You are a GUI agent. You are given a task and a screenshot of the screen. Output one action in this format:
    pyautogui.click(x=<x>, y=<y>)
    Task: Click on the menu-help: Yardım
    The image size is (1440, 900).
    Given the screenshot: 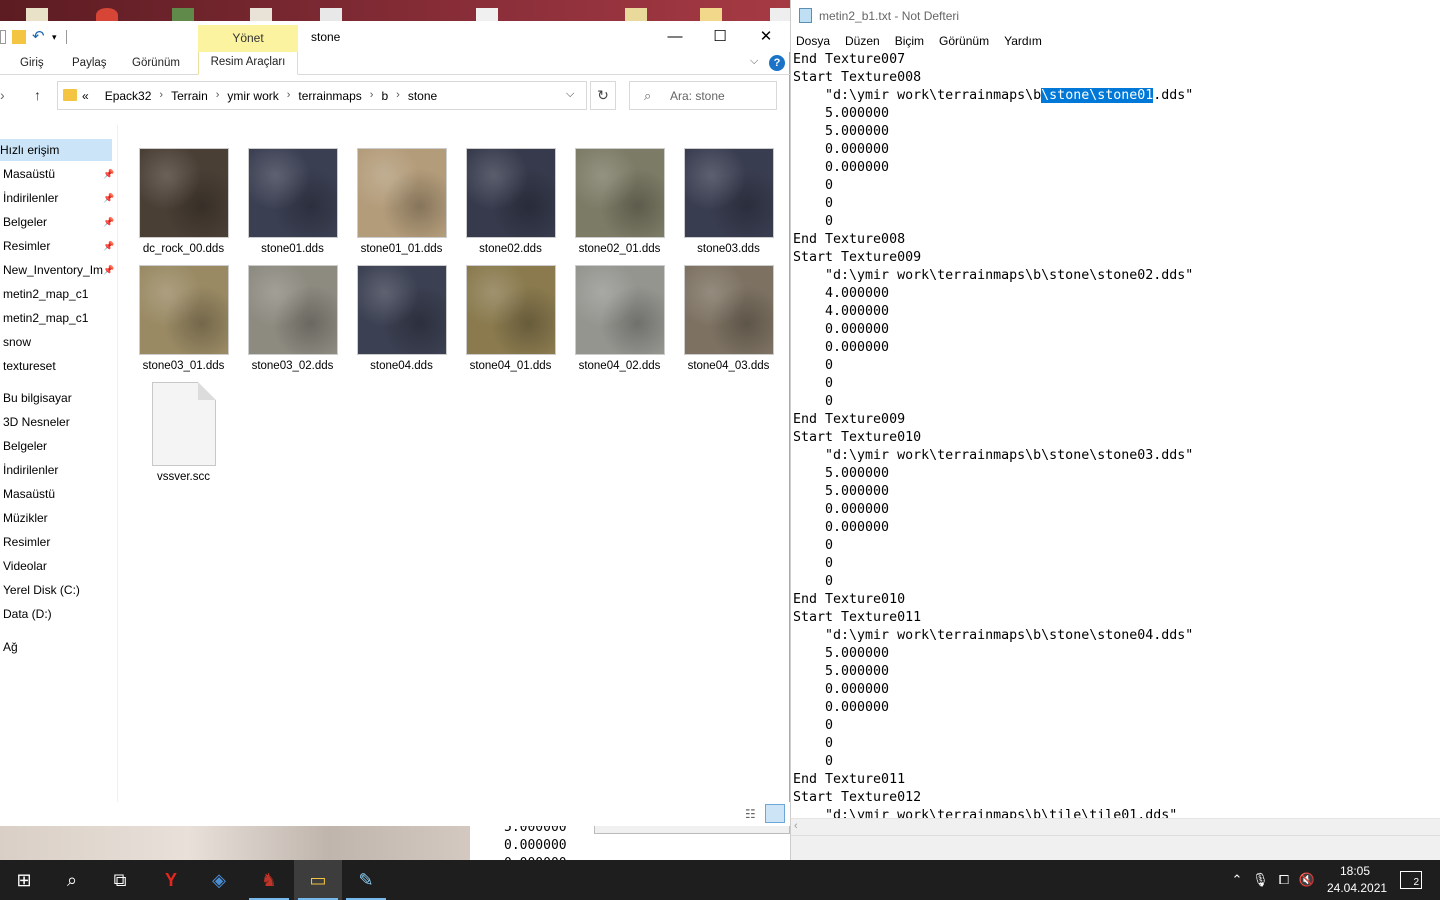 What is the action you would take?
    pyautogui.click(x=1023, y=41)
    